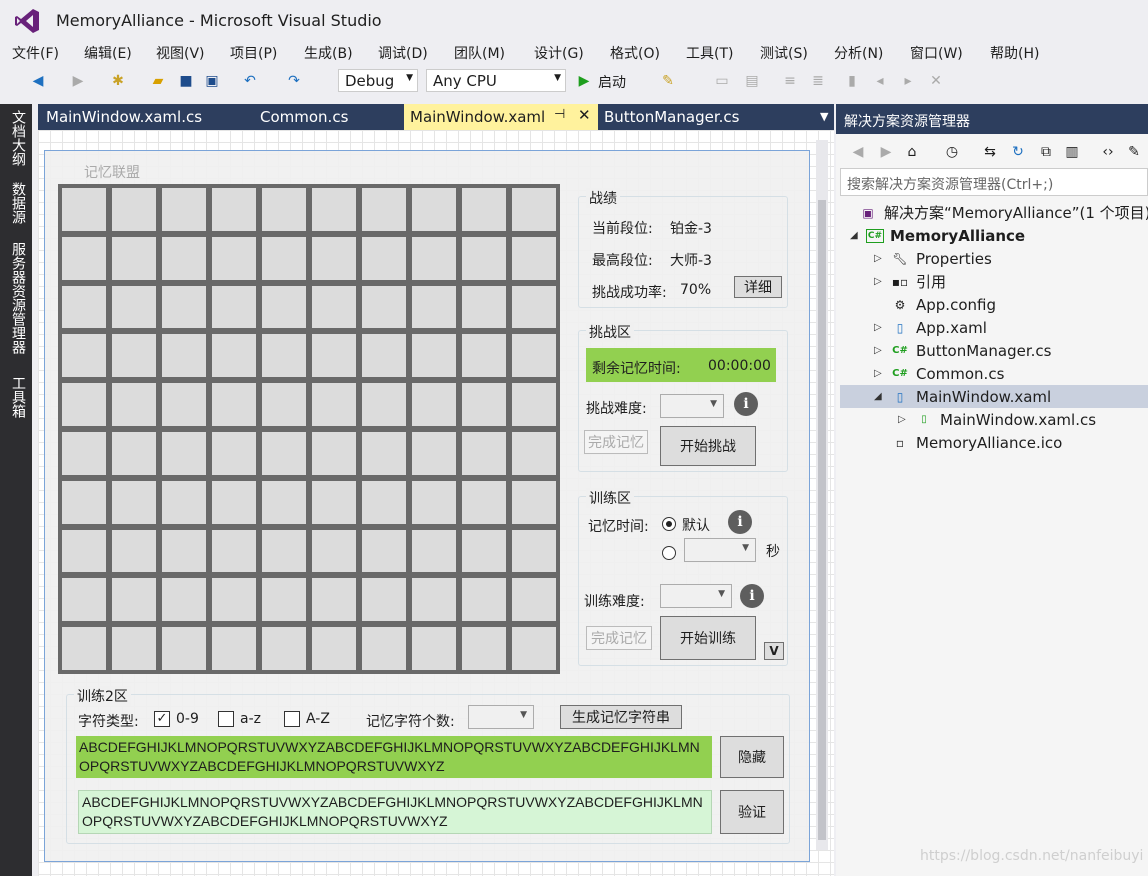  Describe the element at coordinates (937, 235) in the screenshot. I see `tree-item-project: ◢ C# MemoryAlliance` at that location.